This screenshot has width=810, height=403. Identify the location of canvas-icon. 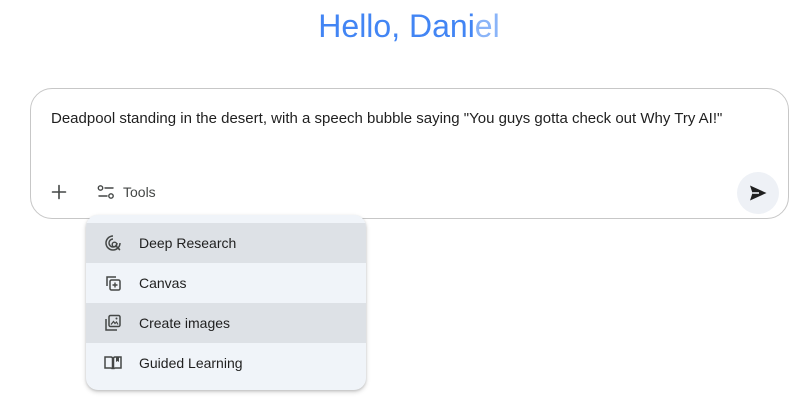
(113, 283).